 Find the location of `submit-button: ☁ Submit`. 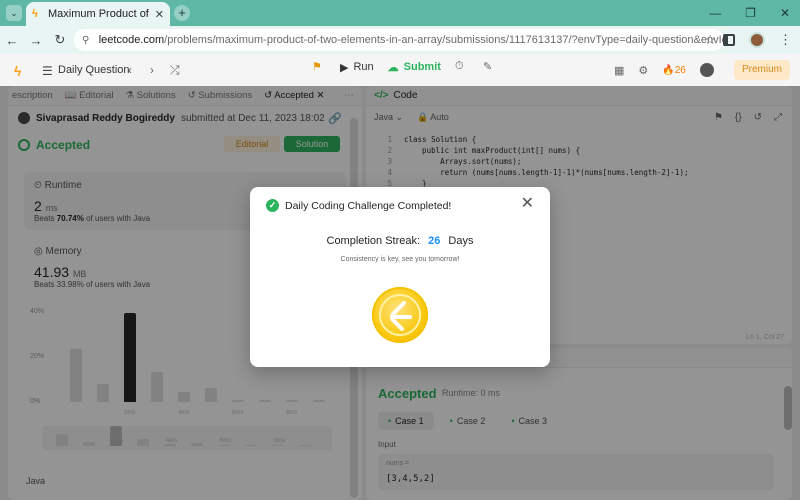

submit-button: ☁ Submit is located at coordinates (414, 67).